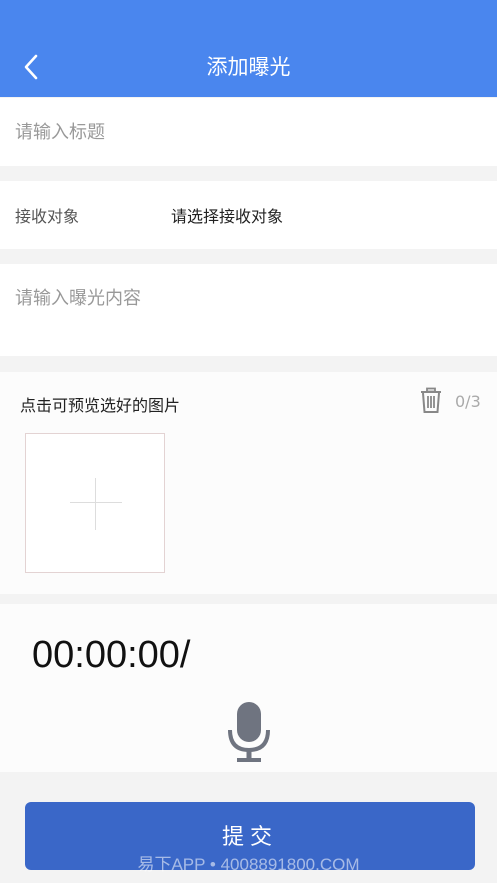 This screenshot has width=497, height=883. I want to click on watermark-text: 易下APP • 4008891800.COM, so click(248, 864).